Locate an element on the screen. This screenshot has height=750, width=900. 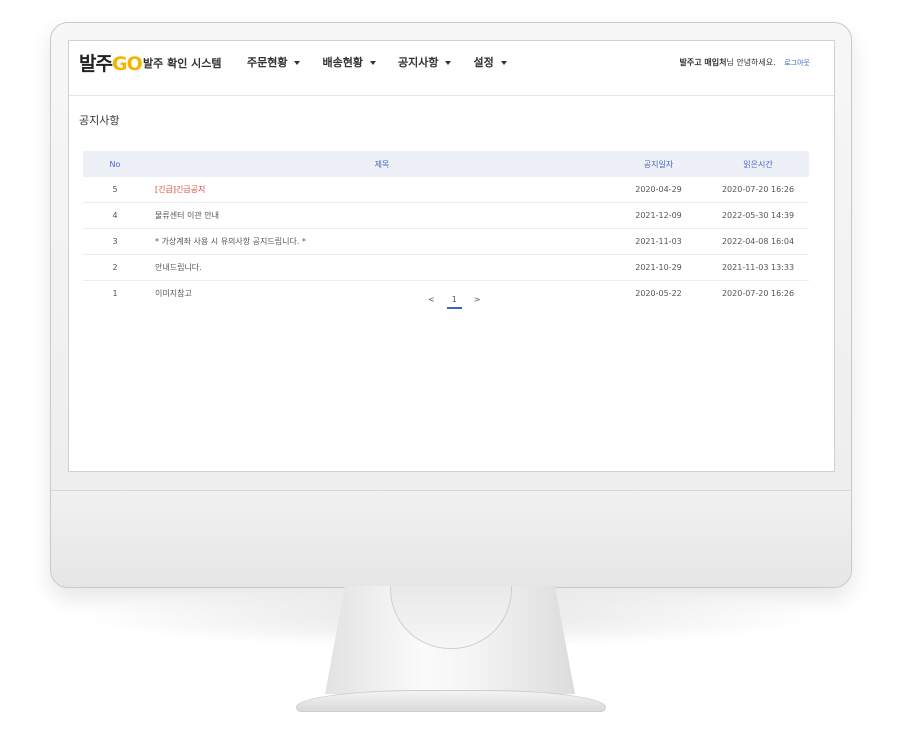
nav-label: 주문현황 is located at coordinates (267, 62).